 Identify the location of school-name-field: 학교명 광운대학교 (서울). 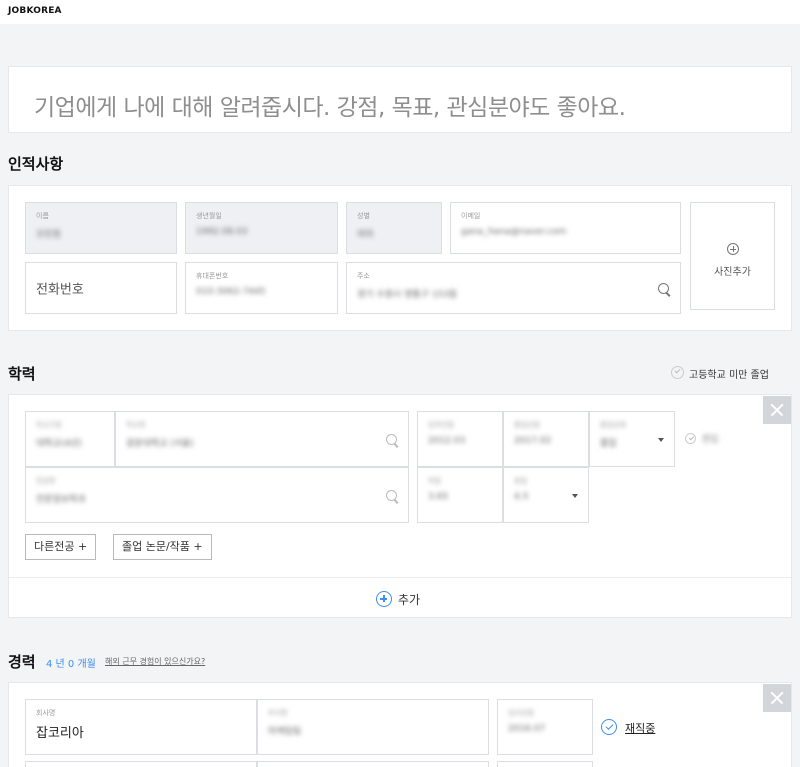
(262, 439).